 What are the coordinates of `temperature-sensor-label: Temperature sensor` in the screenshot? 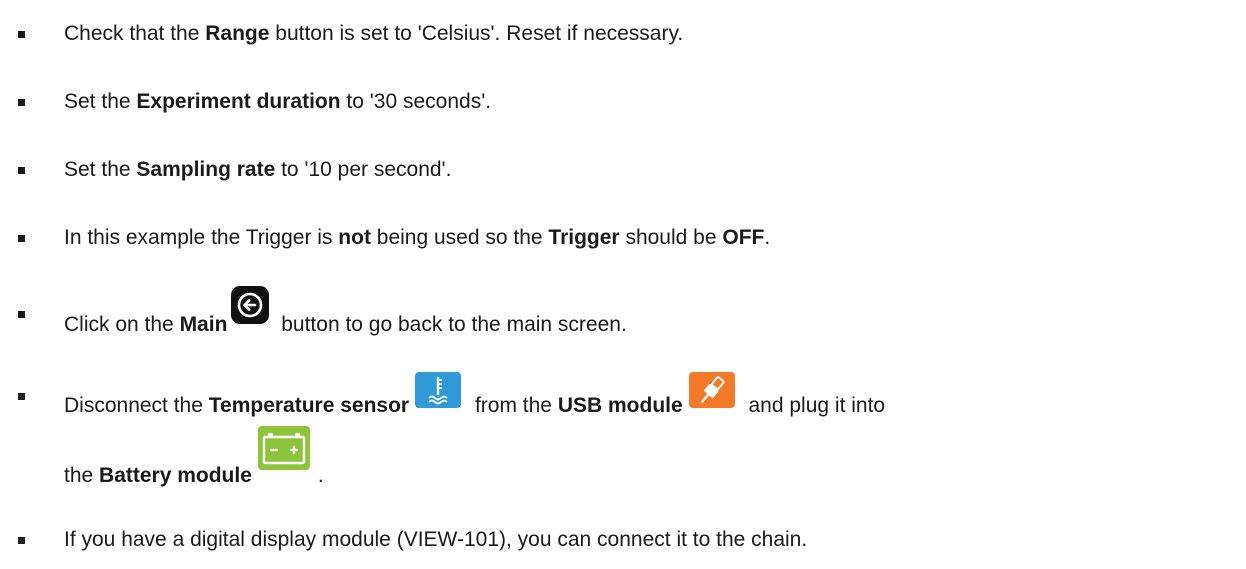 It's located at (309, 405).